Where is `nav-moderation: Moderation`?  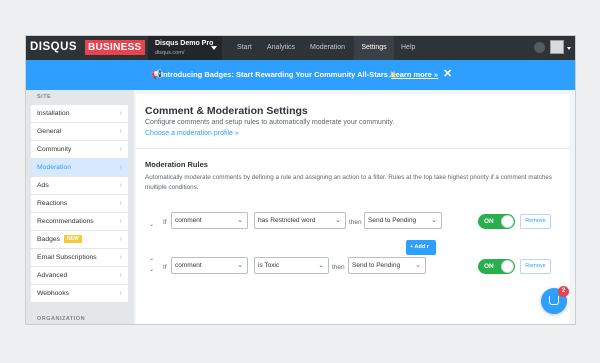
nav-moderation: Moderation is located at coordinates (327, 48).